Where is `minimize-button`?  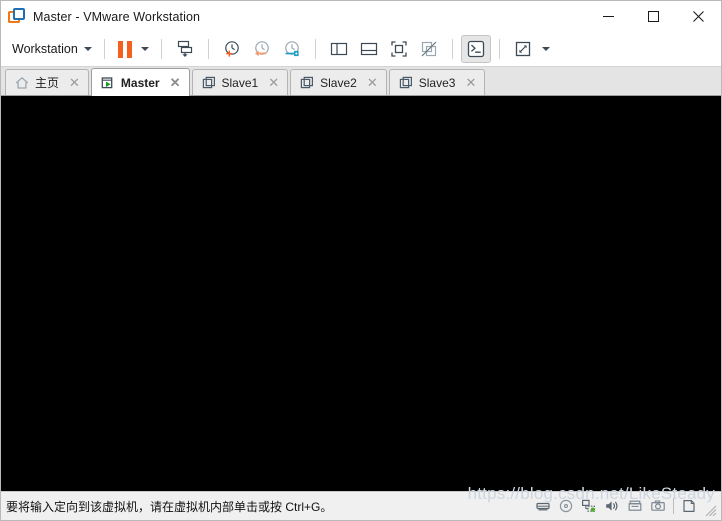
minimize-button is located at coordinates (608, 16).